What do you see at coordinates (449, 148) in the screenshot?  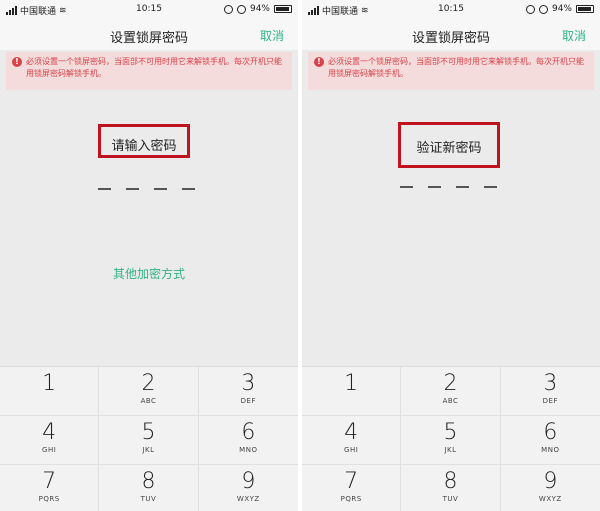 I see `password-prompt: 验证新密码` at bounding box center [449, 148].